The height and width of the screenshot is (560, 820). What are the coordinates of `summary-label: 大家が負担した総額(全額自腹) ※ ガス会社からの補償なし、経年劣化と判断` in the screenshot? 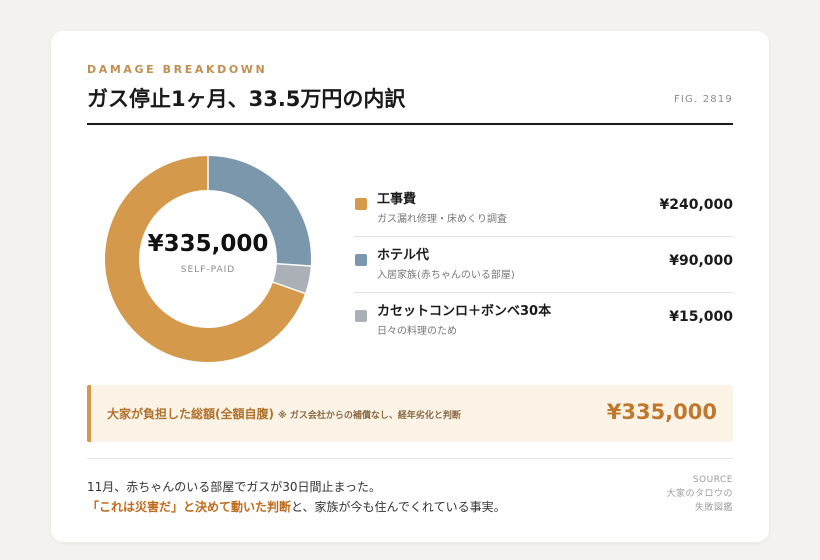 It's located at (284, 413).